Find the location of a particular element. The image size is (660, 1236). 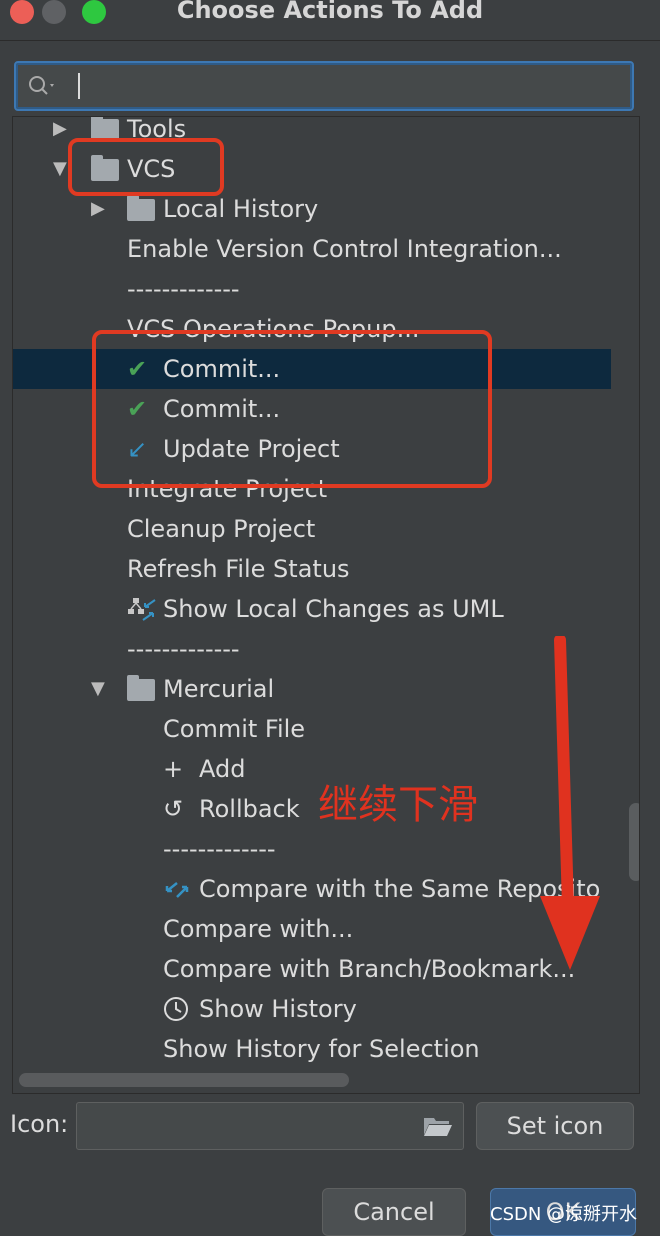

tree-item-compare-same-repo: Compare with the Same Reposito is located at coordinates (312, 889).